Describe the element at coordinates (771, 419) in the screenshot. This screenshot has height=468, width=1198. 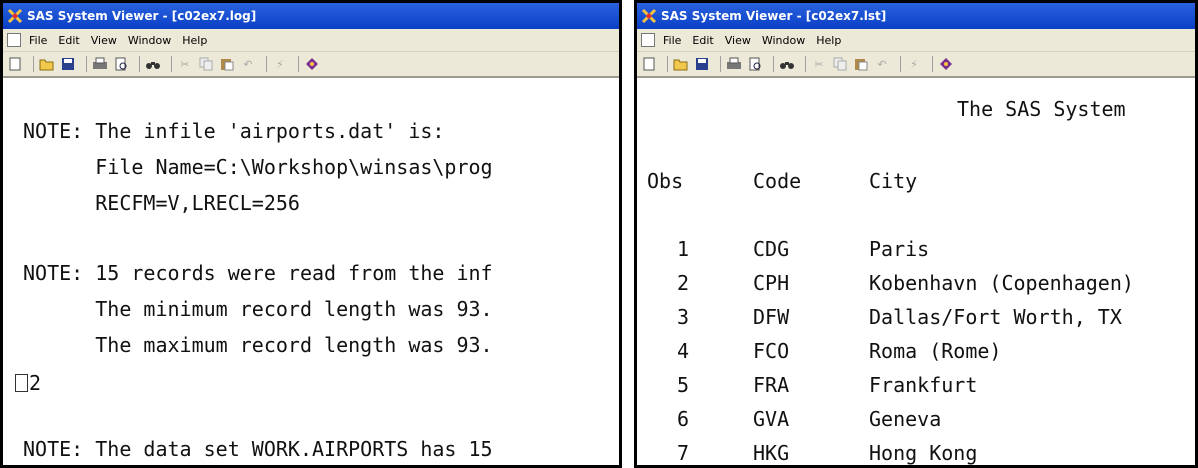
I see `row-code: GVA` at that location.